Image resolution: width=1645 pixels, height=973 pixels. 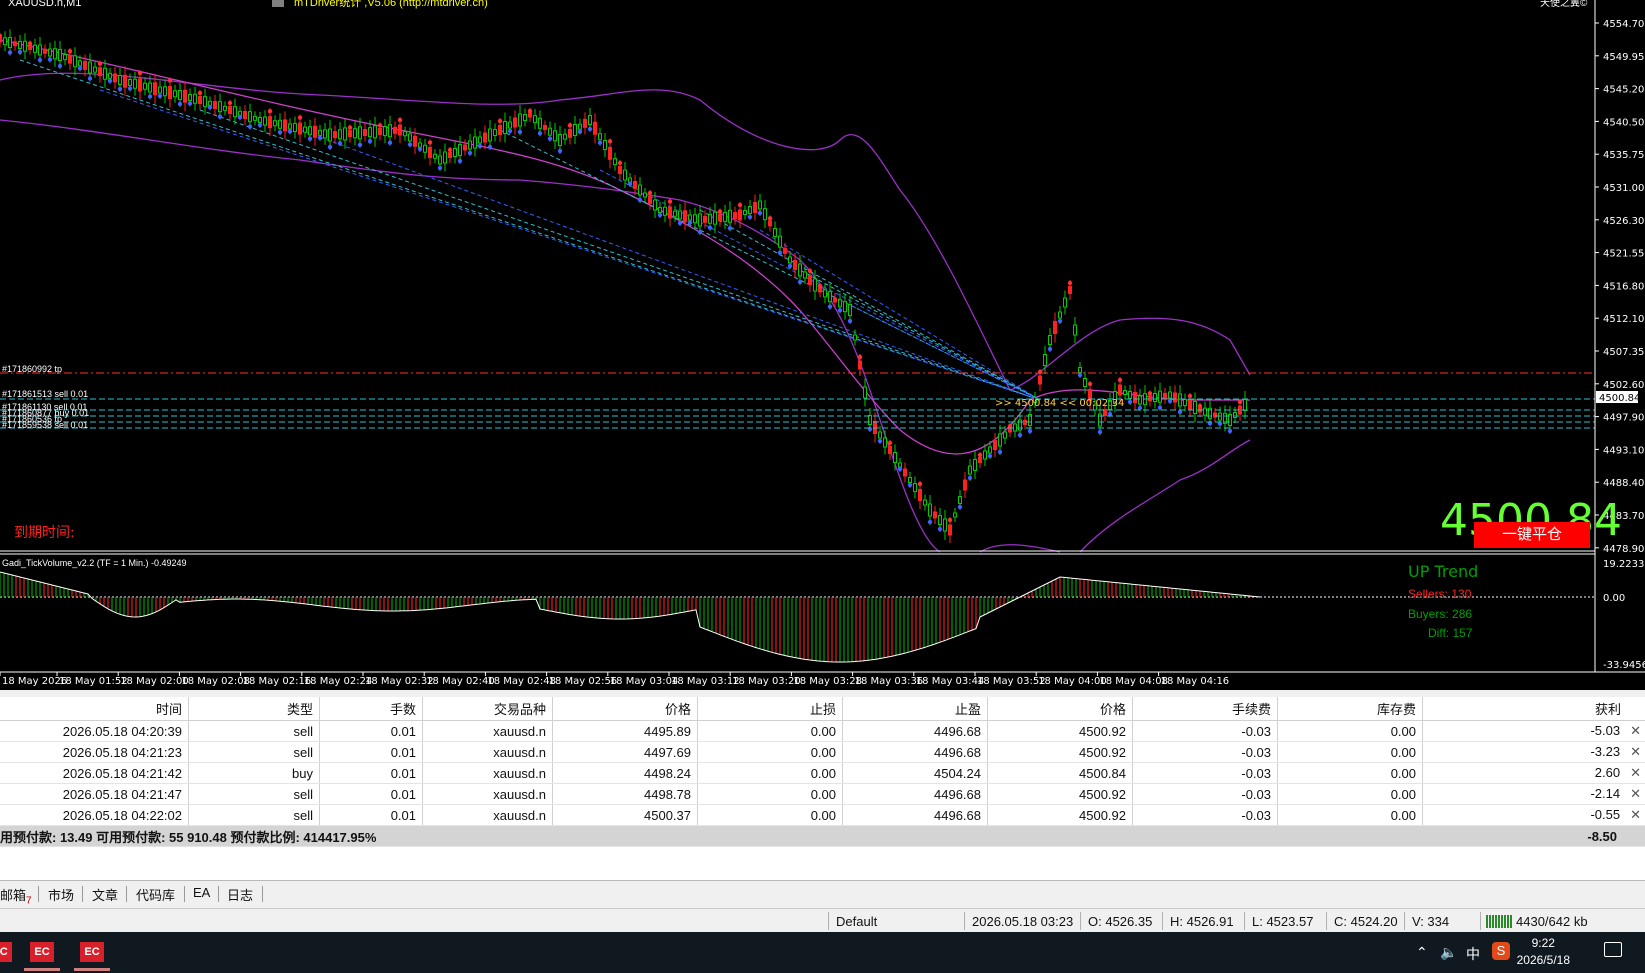 What do you see at coordinates (61, 894) in the screenshot?
I see `tab-market: 市场` at bounding box center [61, 894].